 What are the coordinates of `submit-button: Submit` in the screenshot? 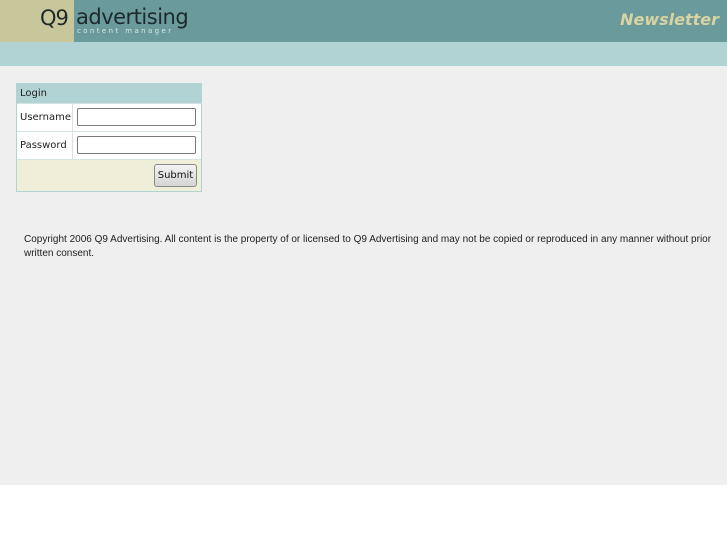 It's located at (175, 175).